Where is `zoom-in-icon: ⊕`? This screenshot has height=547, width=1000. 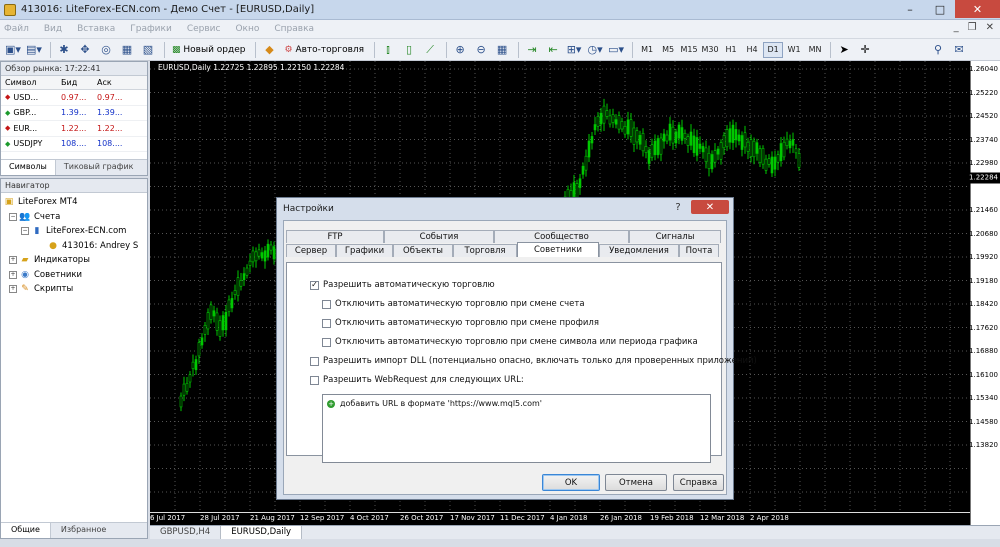 zoom-in-icon: ⊕ is located at coordinates (460, 50).